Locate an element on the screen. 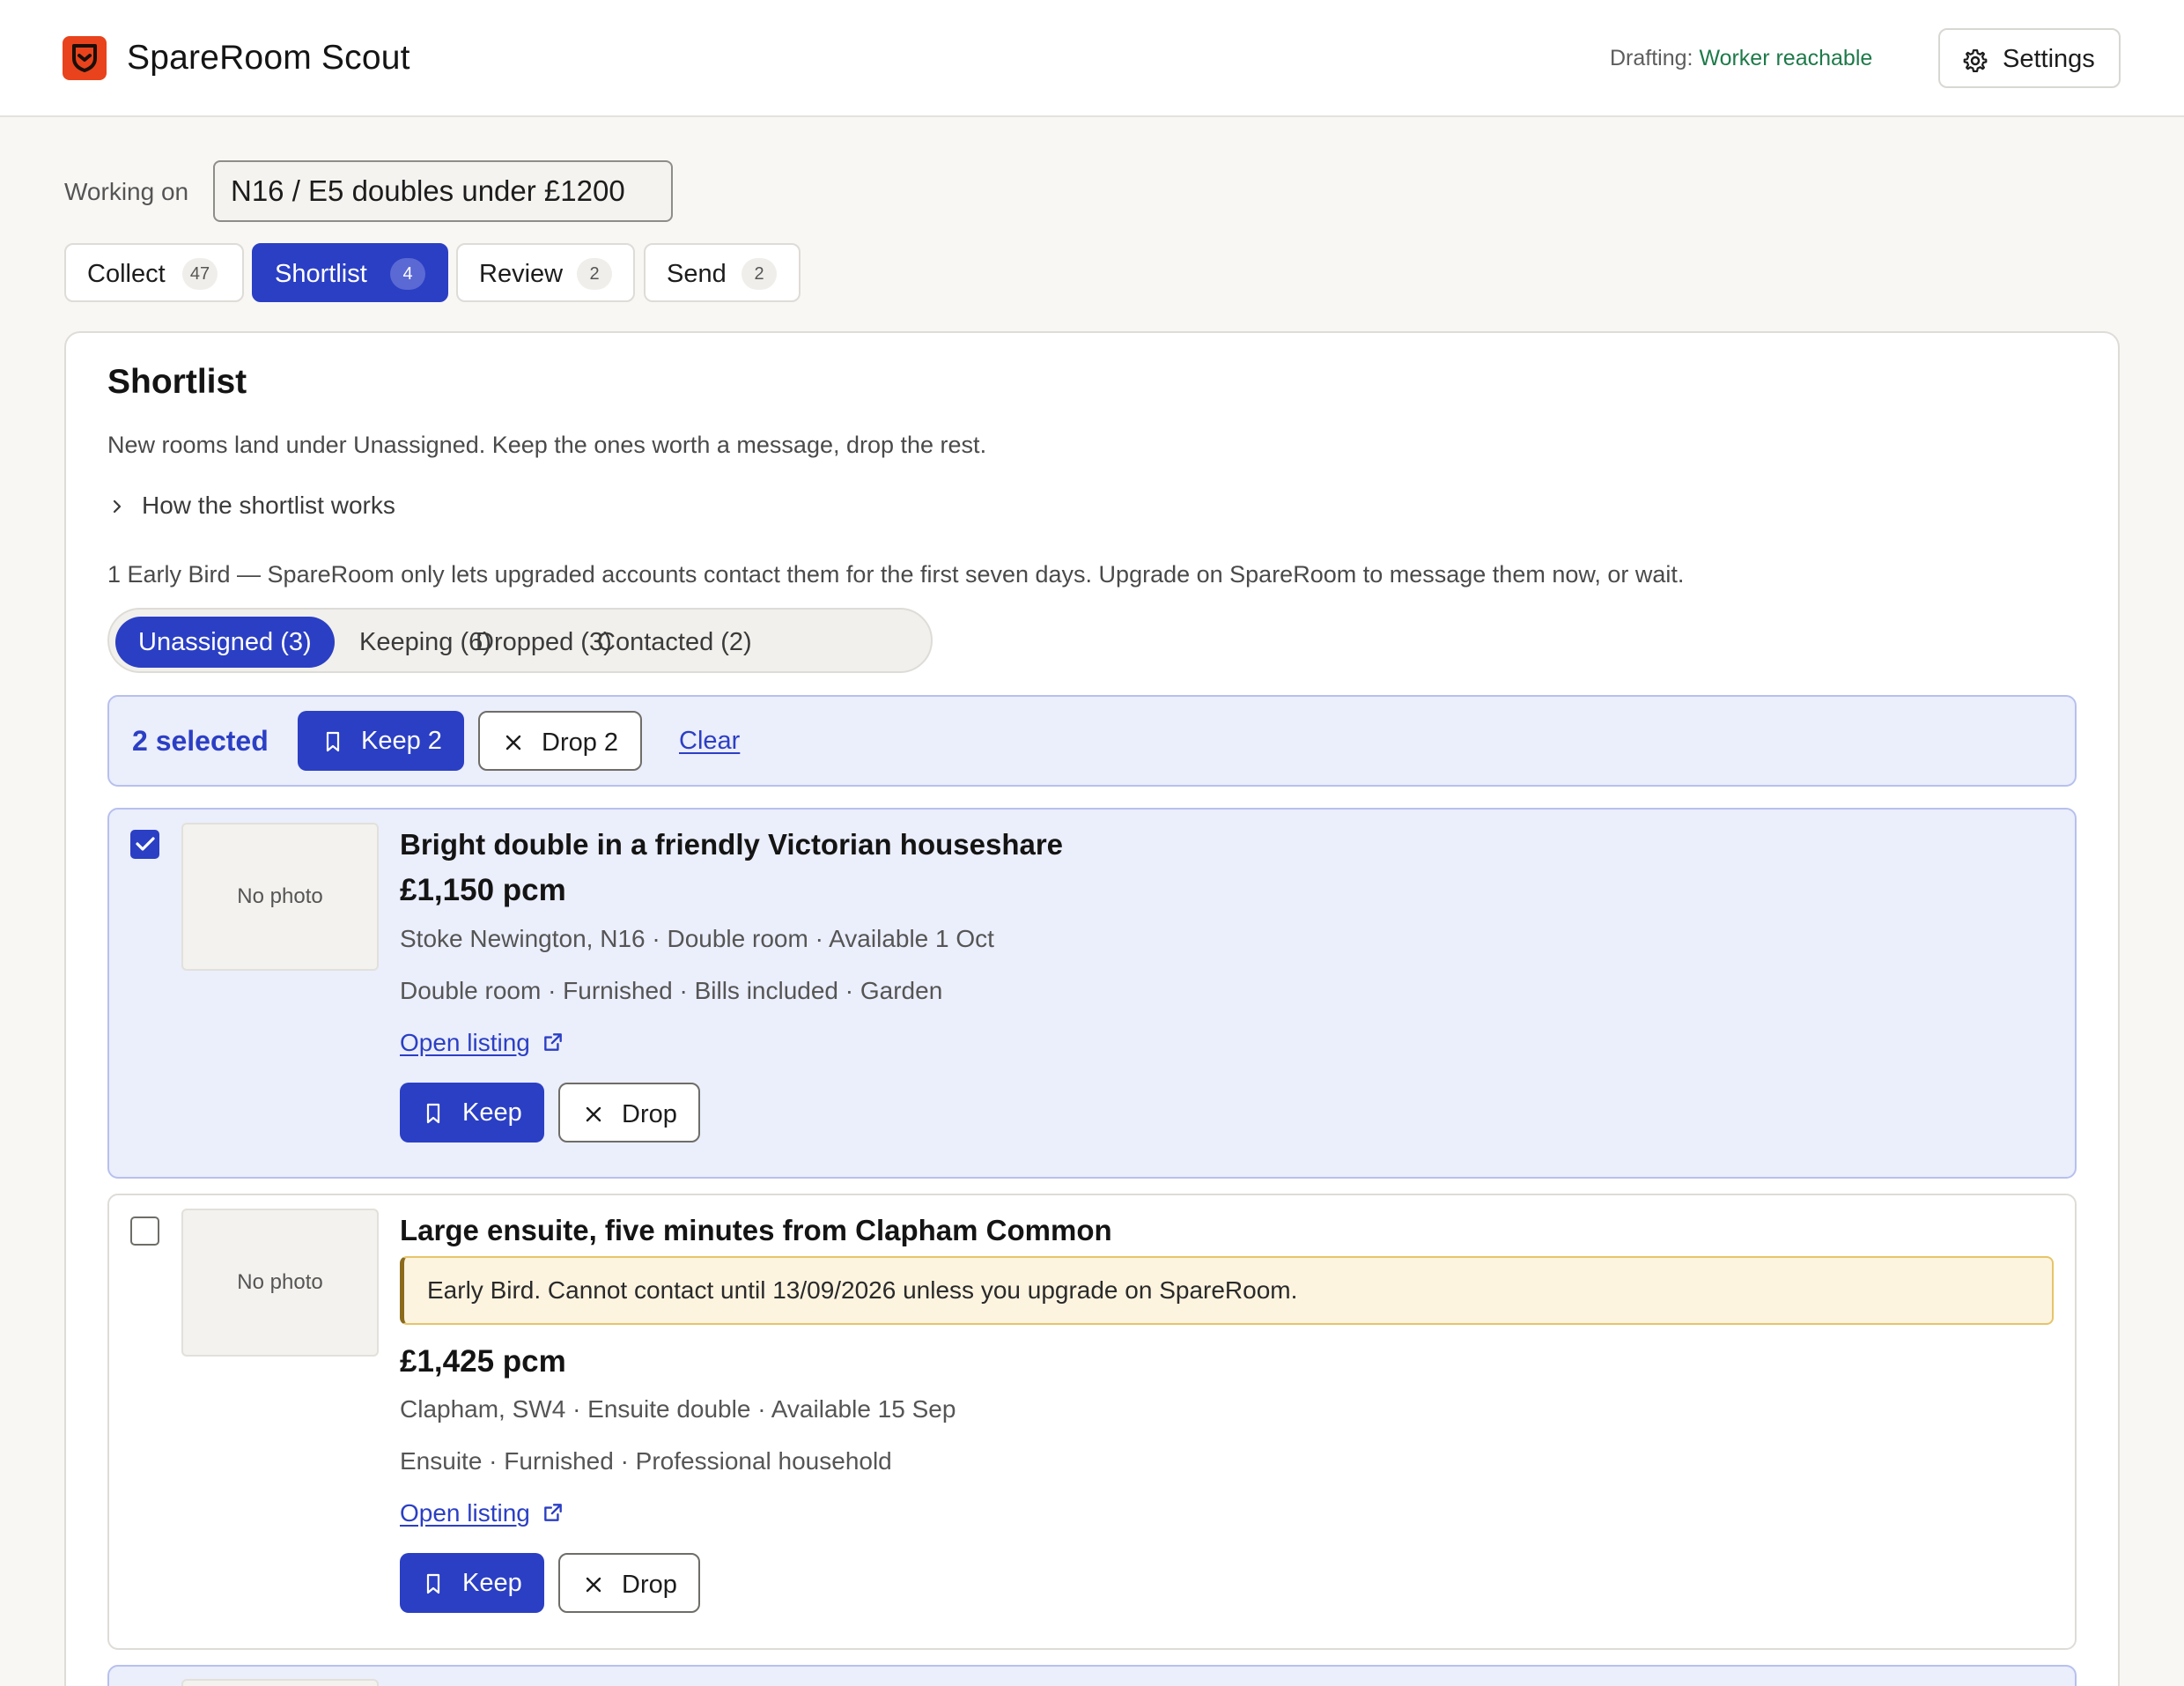 Image resolution: width=2184 pixels, height=1686 pixels. tab-shortlist: Shortlist 4 is located at coordinates (350, 273).